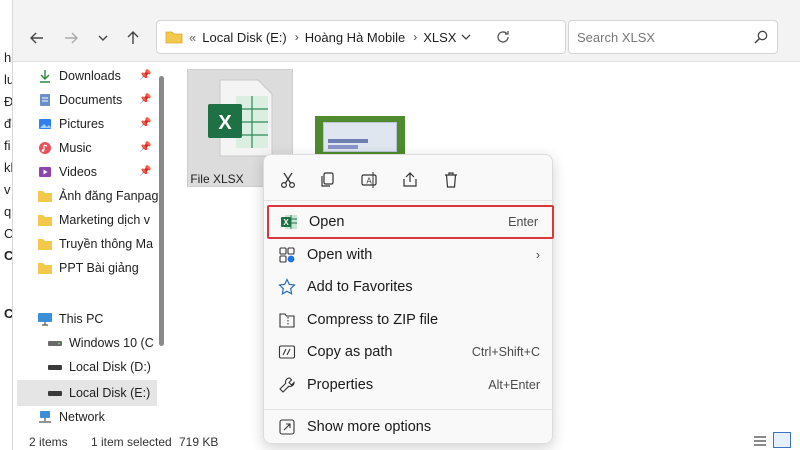 The image size is (800, 450). I want to click on sidebar-item-documents: Documents, so click(79, 100).